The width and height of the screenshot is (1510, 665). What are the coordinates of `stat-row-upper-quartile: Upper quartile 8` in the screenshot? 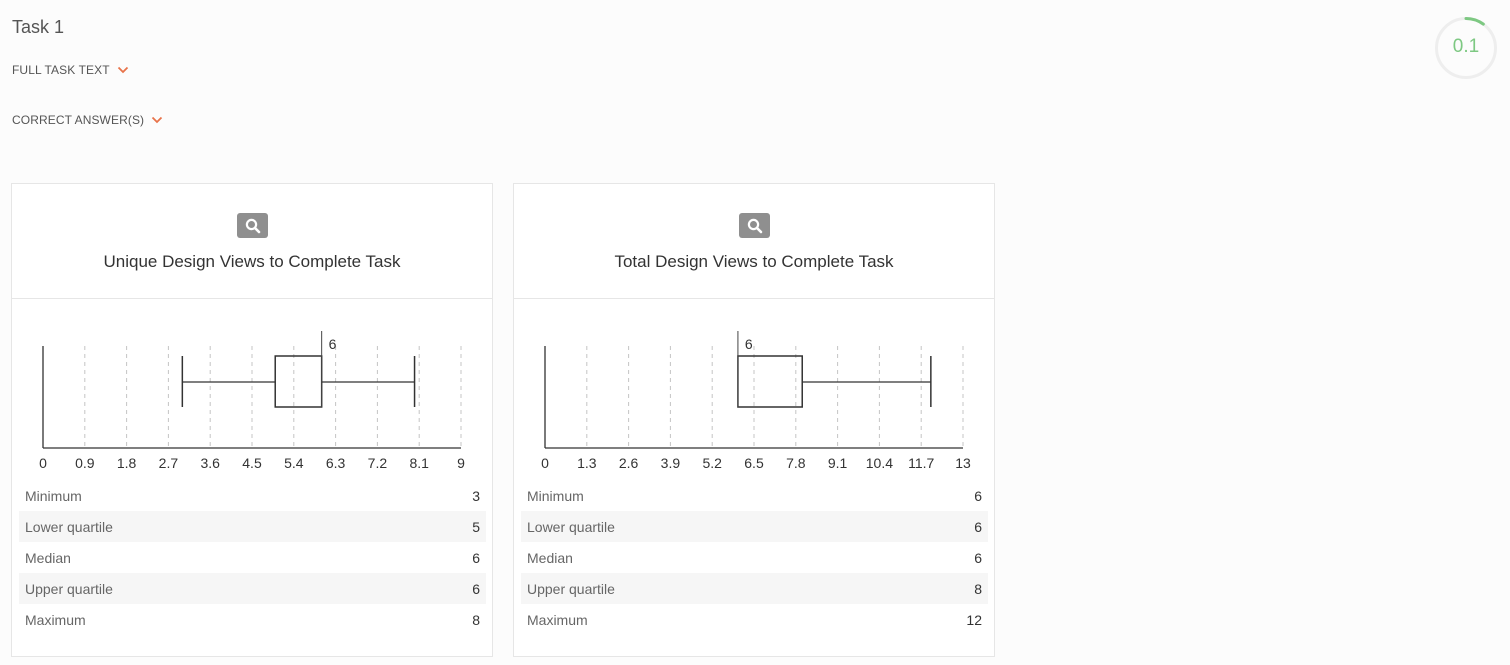 It's located at (754, 588).